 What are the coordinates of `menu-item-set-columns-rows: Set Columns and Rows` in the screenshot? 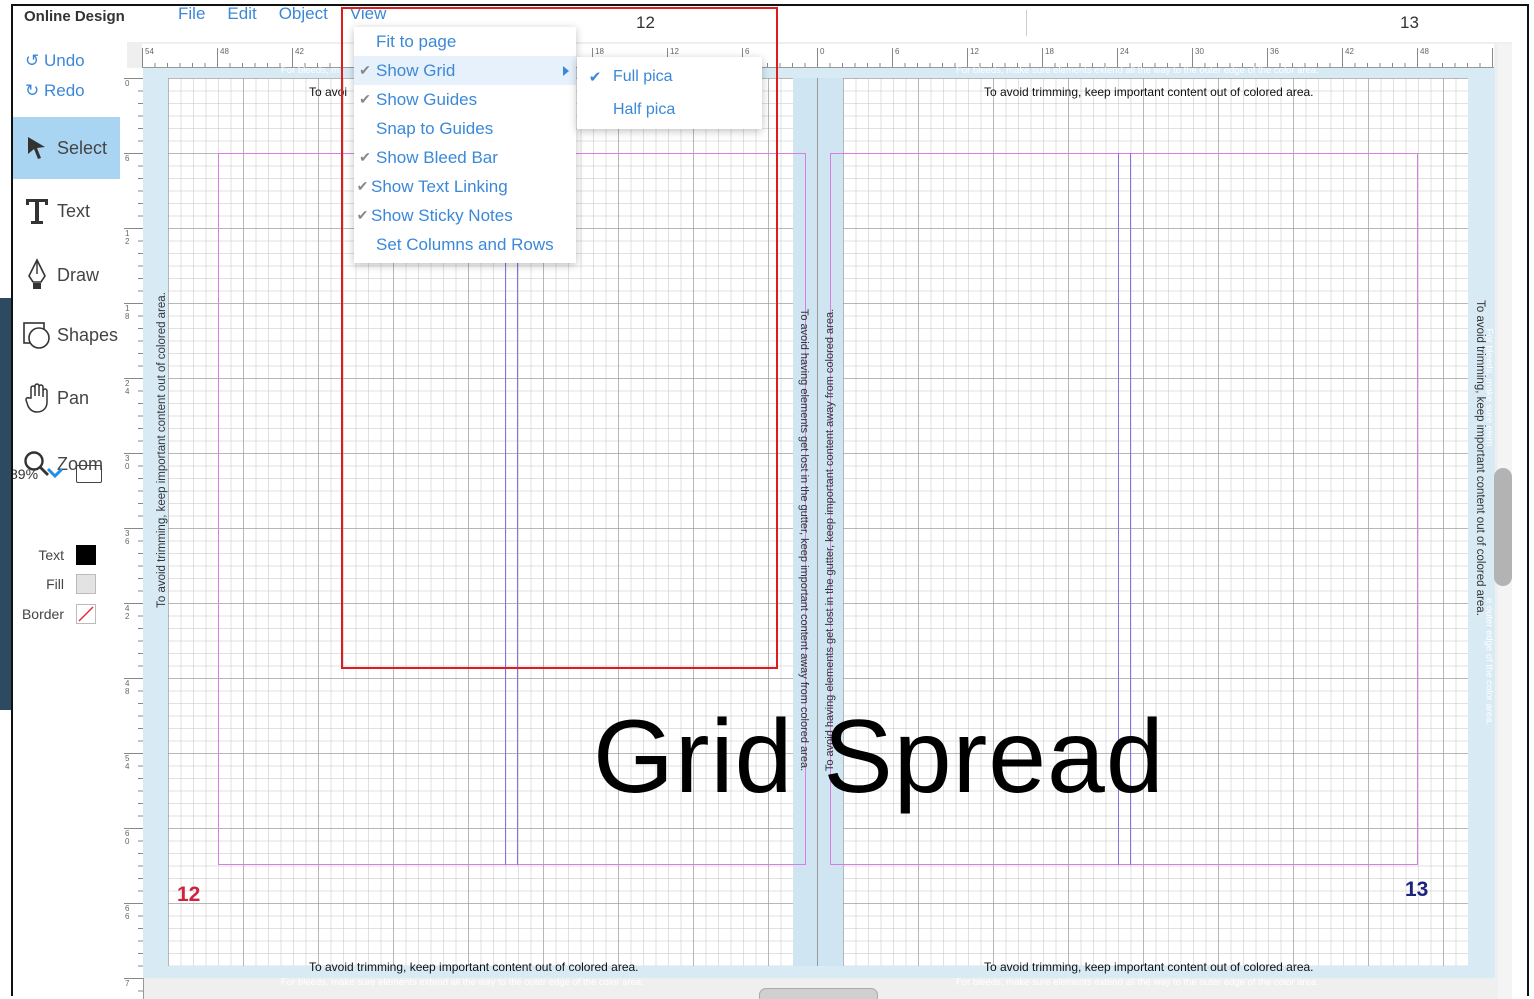 It's located at (465, 244).